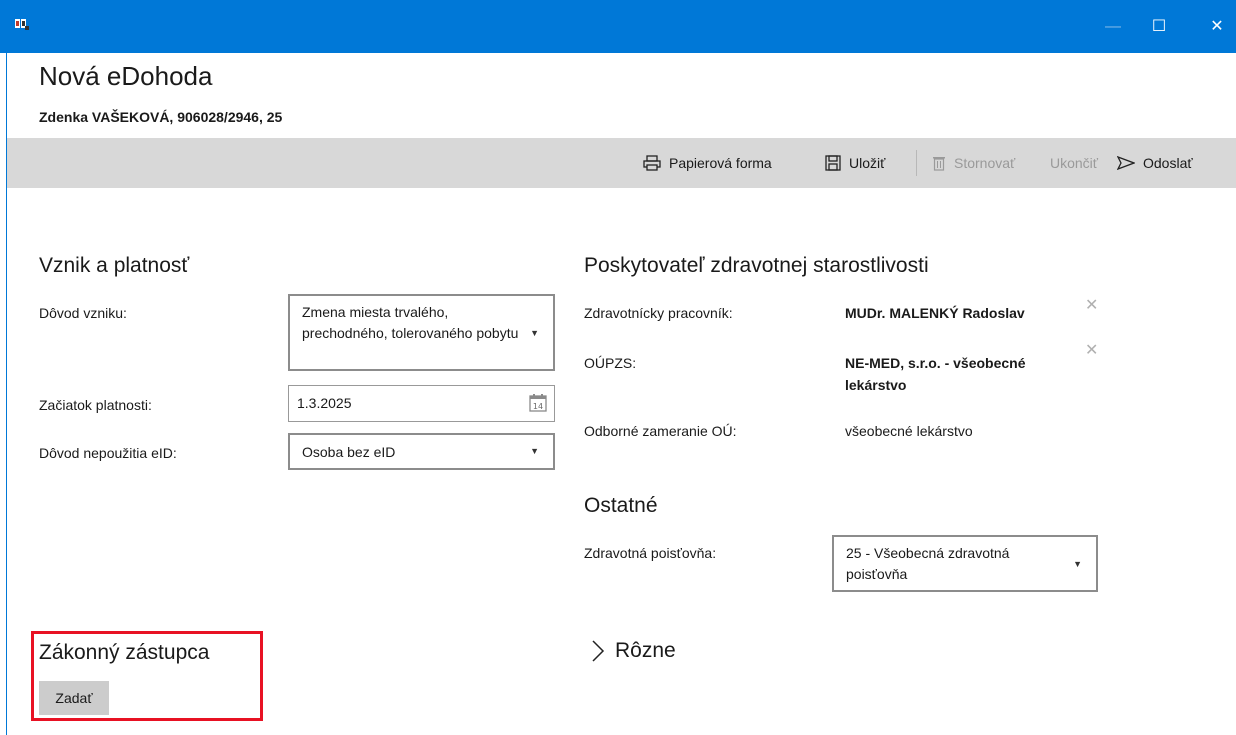  I want to click on insurance-label: Zdravotná poisťovňa:, so click(650, 553).